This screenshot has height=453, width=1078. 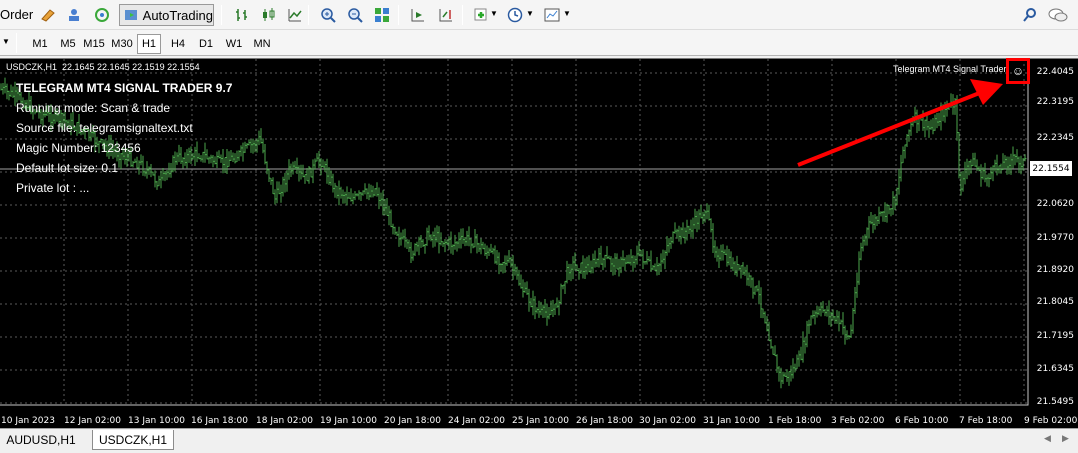 What do you see at coordinates (1065, 438) in the screenshot?
I see `tabs-scroll-right-icon: ▶` at bounding box center [1065, 438].